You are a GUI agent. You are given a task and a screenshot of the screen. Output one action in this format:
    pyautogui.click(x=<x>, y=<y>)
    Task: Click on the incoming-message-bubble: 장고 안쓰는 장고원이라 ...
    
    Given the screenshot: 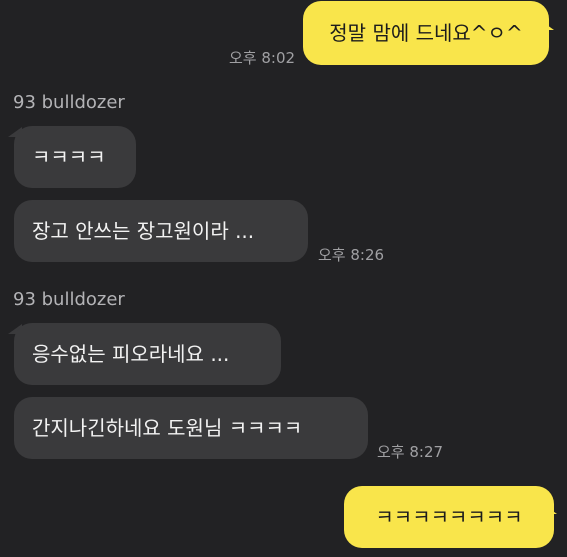 What is the action you would take?
    pyautogui.click(x=161, y=231)
    